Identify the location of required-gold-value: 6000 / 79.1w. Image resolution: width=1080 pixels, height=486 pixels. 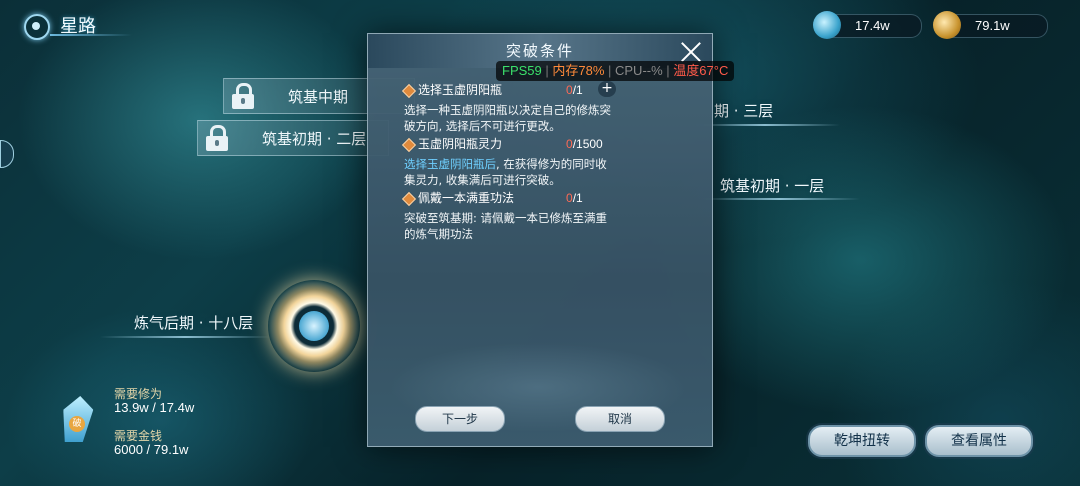
(151, 449).